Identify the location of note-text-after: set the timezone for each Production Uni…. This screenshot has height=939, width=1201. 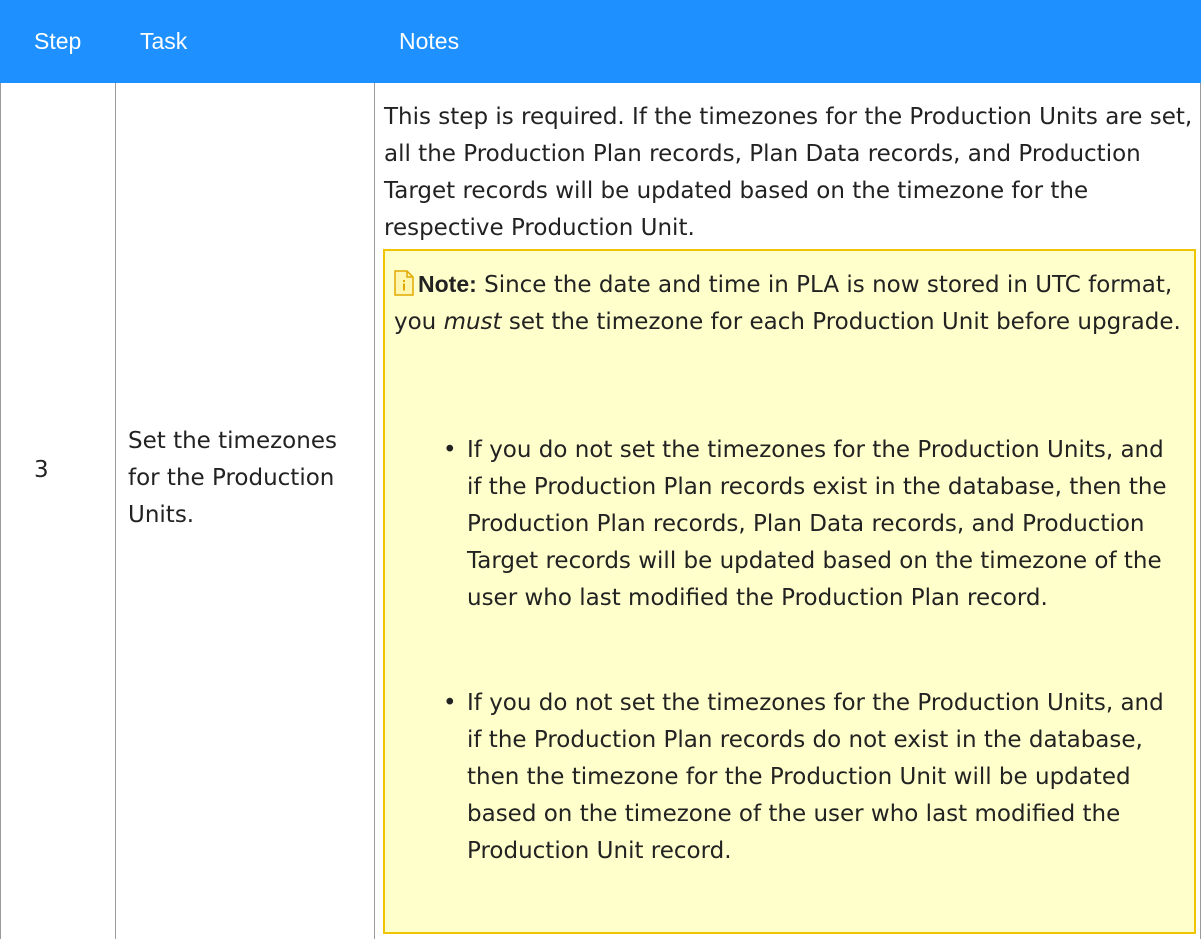
(841, 322).